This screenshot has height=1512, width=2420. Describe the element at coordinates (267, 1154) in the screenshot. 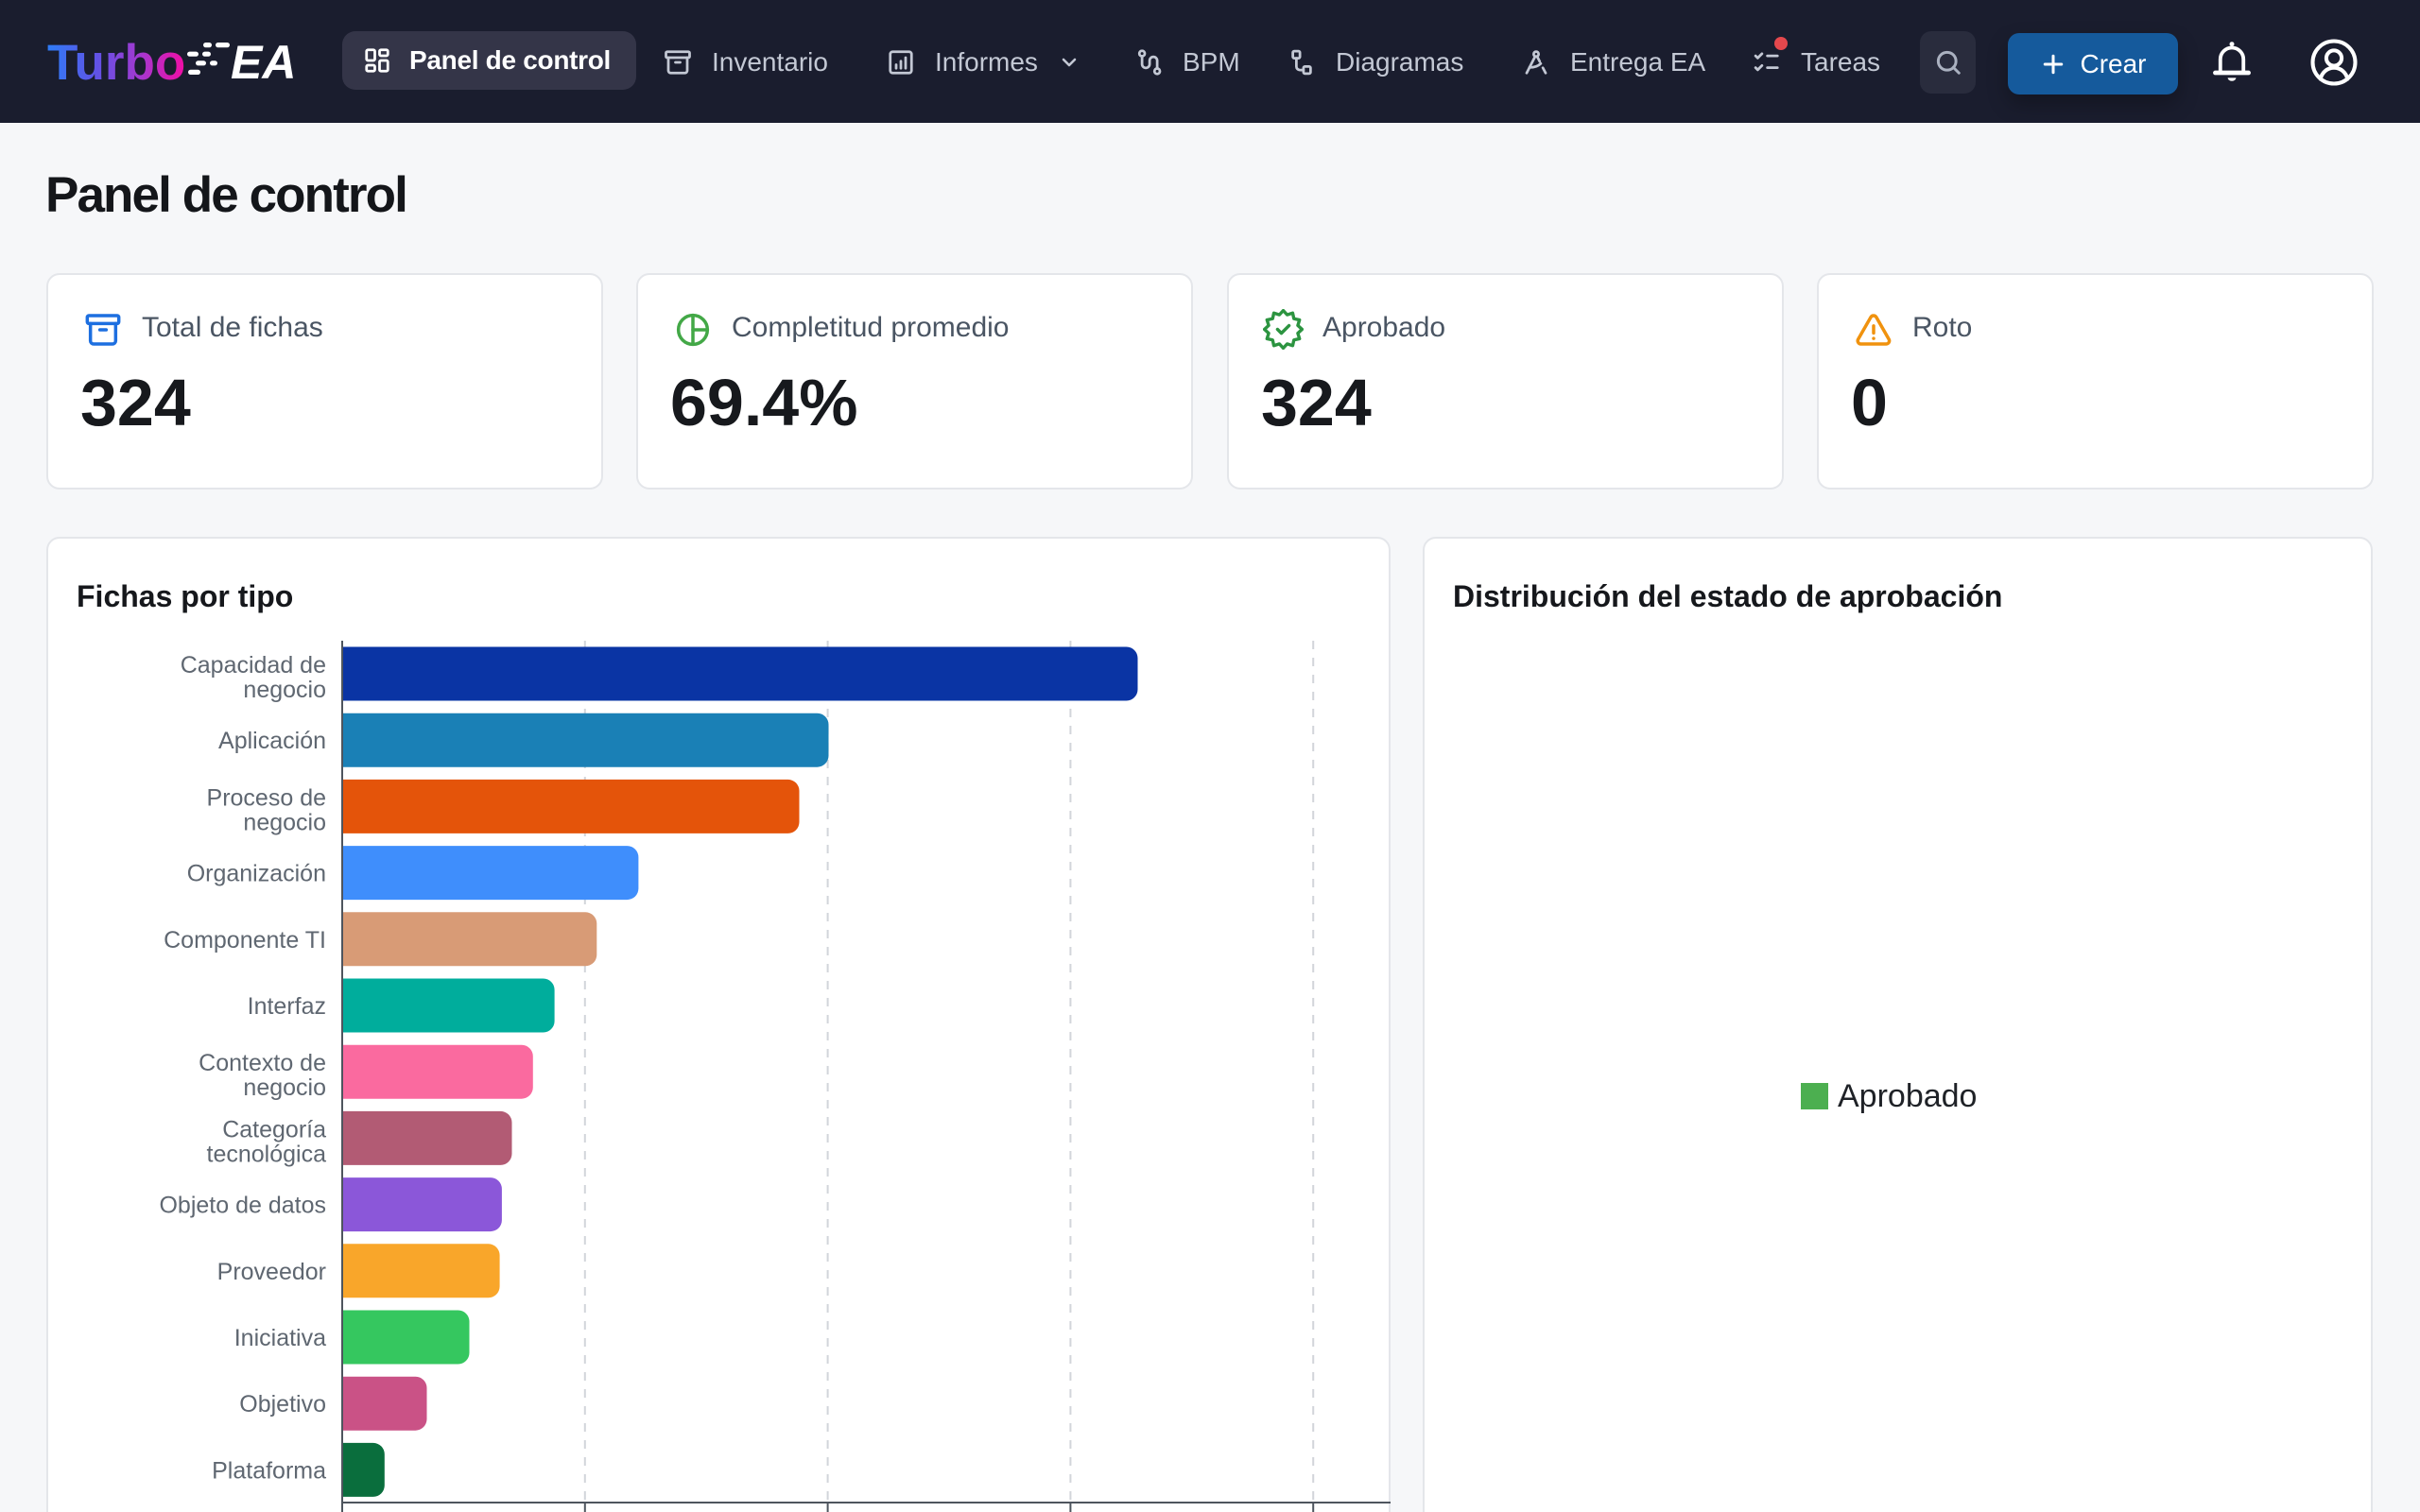

I see `svg-text: tecnológica` at that location.